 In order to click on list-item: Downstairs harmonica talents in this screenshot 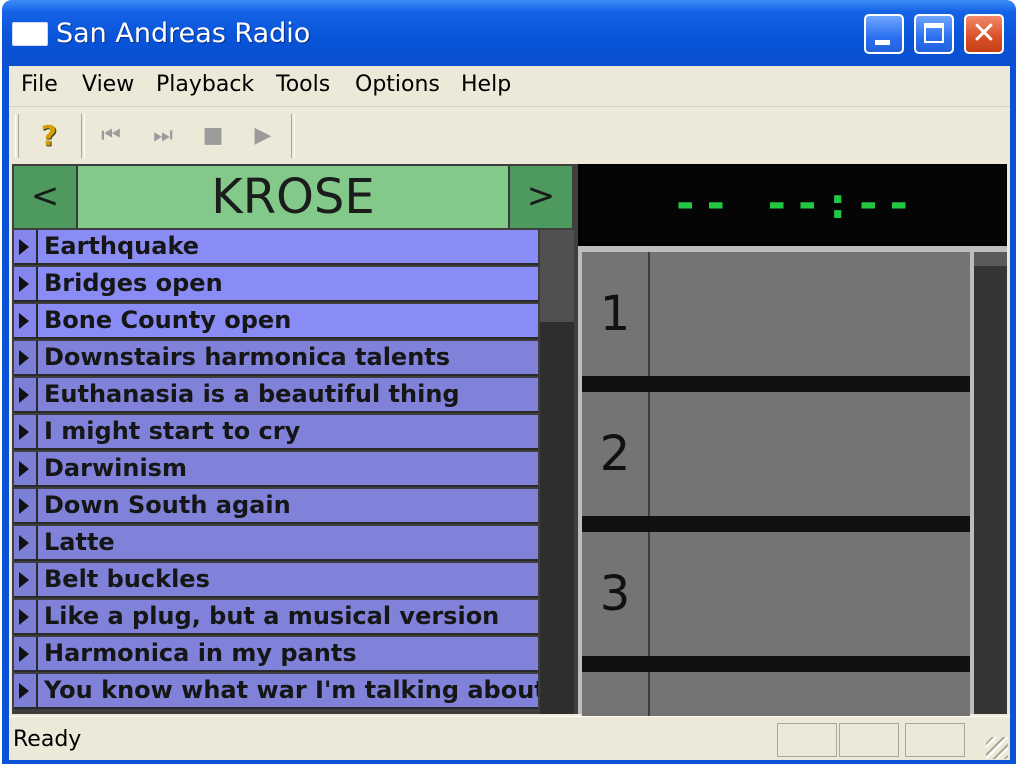, I will do `click(276, 358)`.